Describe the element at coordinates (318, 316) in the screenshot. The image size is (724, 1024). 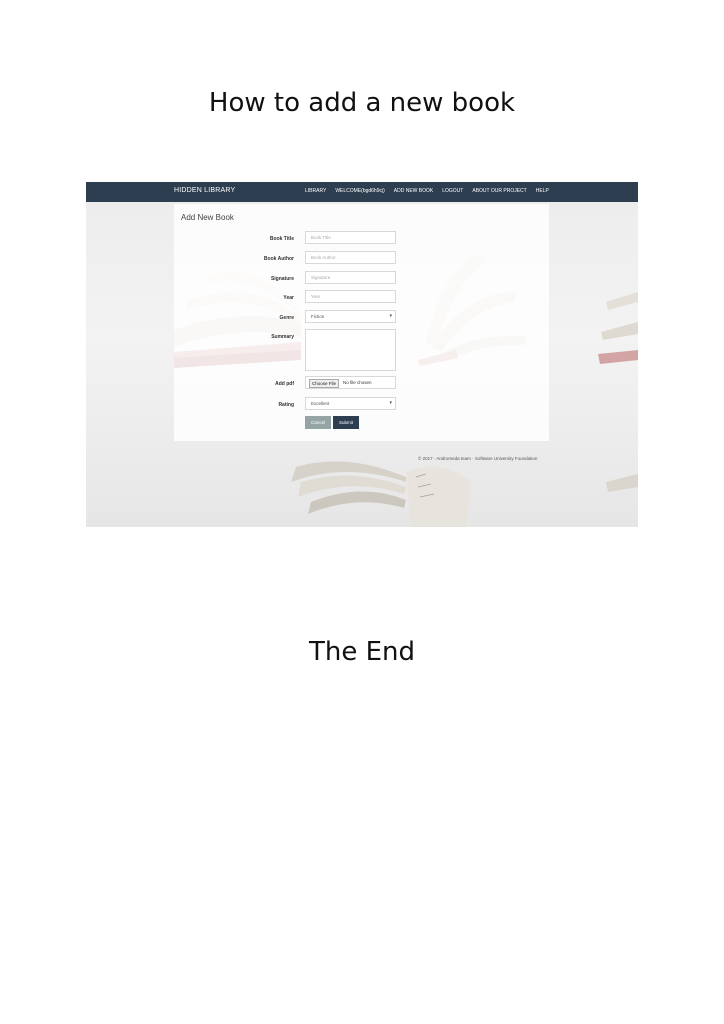
I see `genre-value: Fiction` at that location.